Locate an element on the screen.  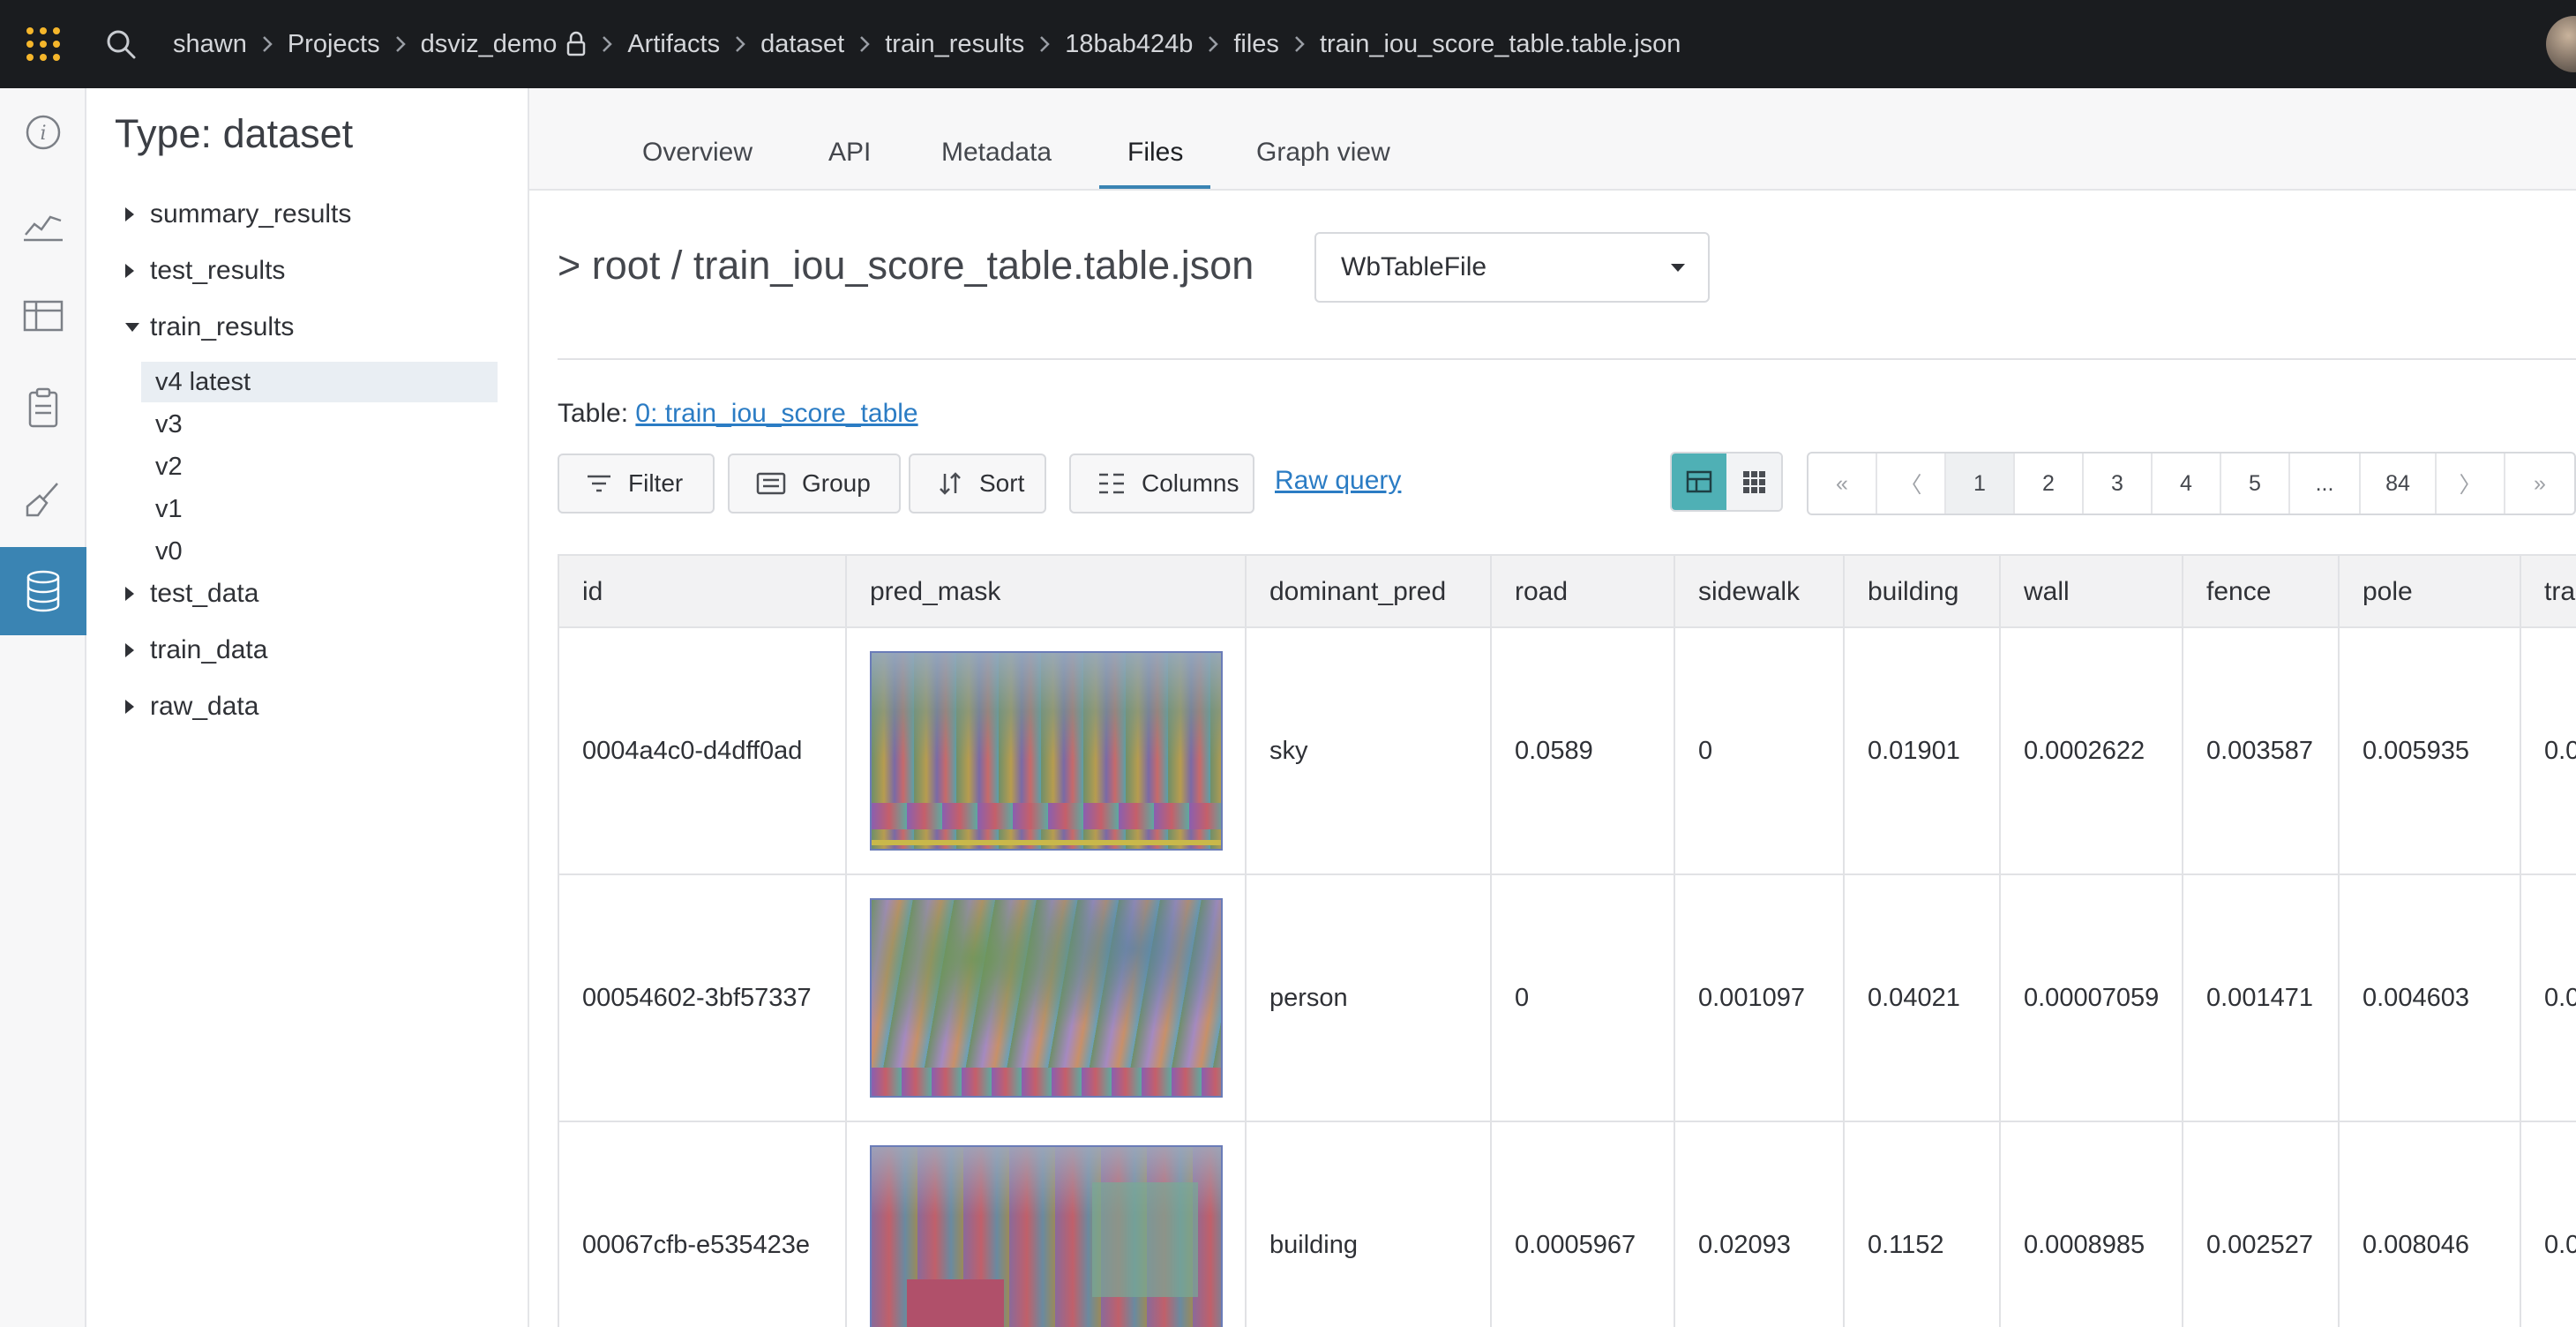
table-view-button is located at coordinates (1699, 482).